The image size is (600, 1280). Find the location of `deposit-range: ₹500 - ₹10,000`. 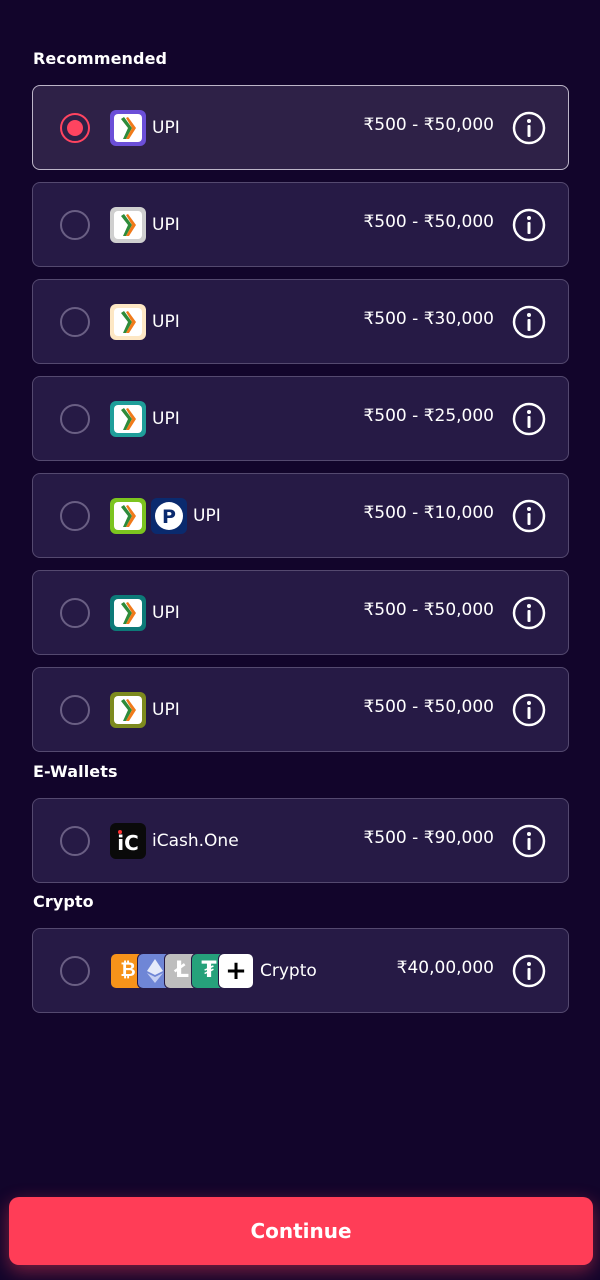

deposit-range: ₹500 - ₹10,000 is located at coordinates (428, 512).